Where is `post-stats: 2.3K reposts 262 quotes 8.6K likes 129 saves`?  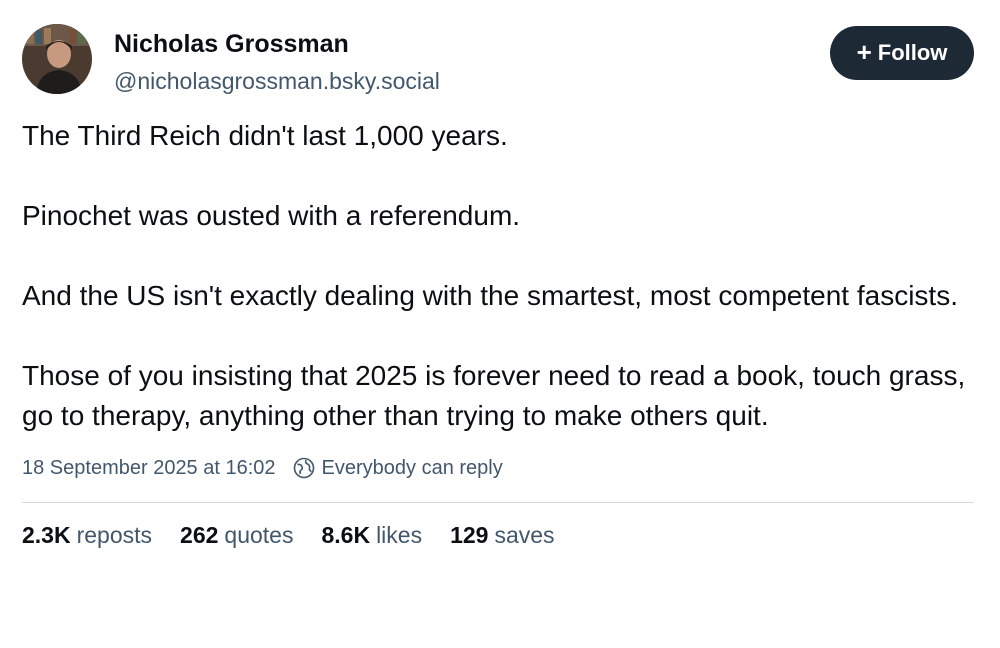
post-stats: 2.3K reposts 262 quotes 8.6K likes 129 saves is located at coordinates (498, 535).